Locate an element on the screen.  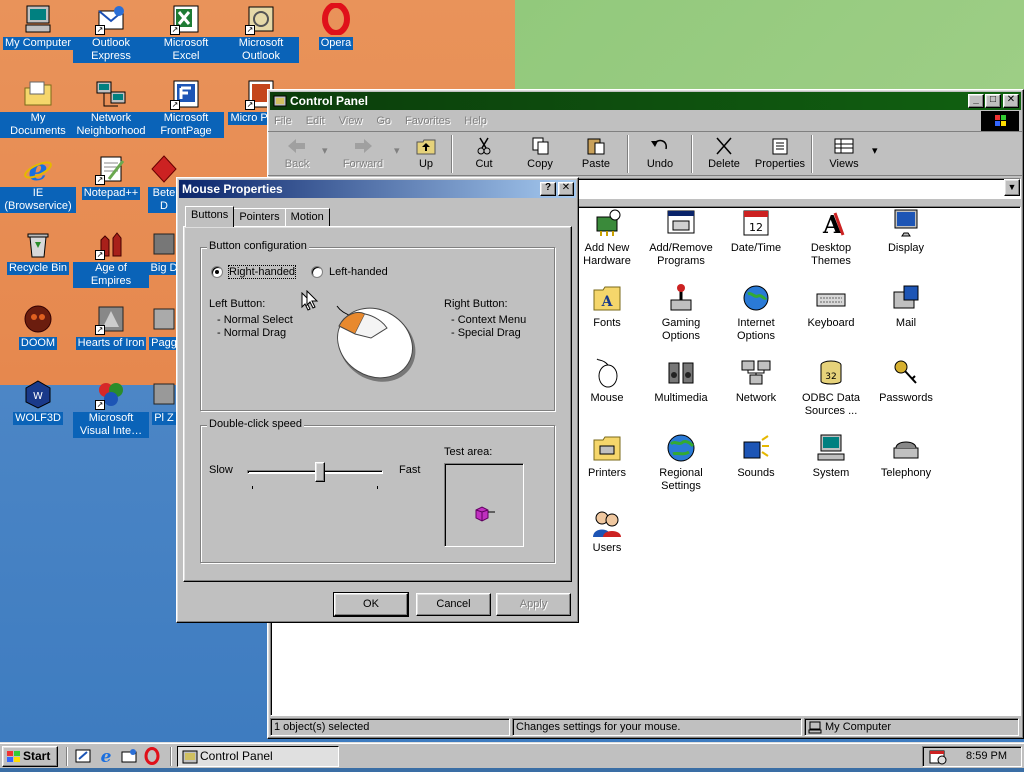
opera-quicklaunch-icon is located at coordinates (152, 757).